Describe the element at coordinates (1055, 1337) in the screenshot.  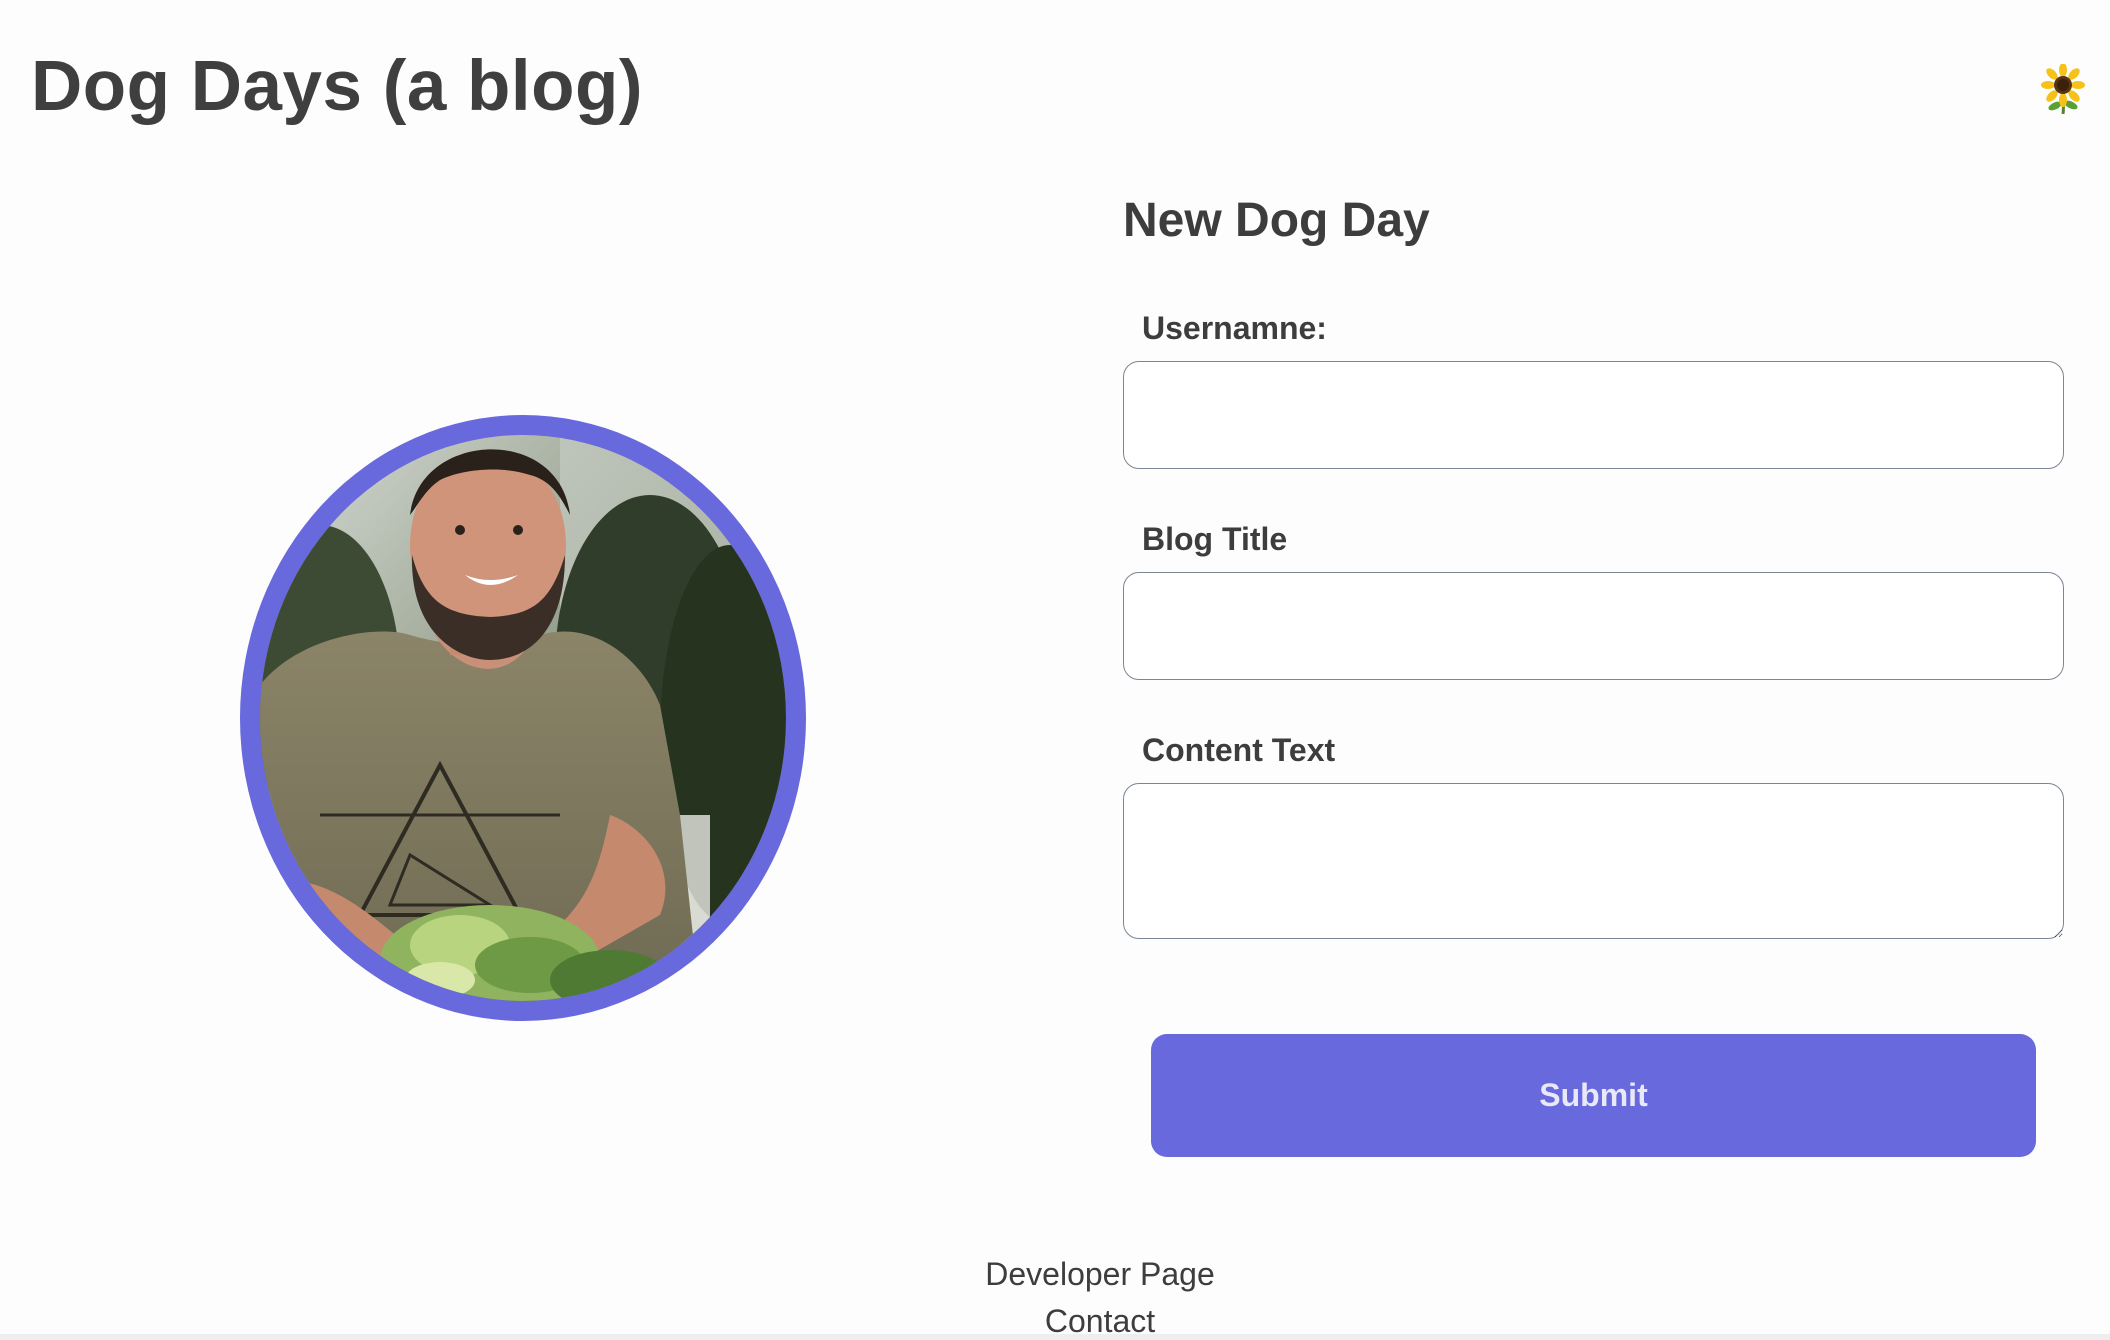
I see `page-bottom-edge` at that location.